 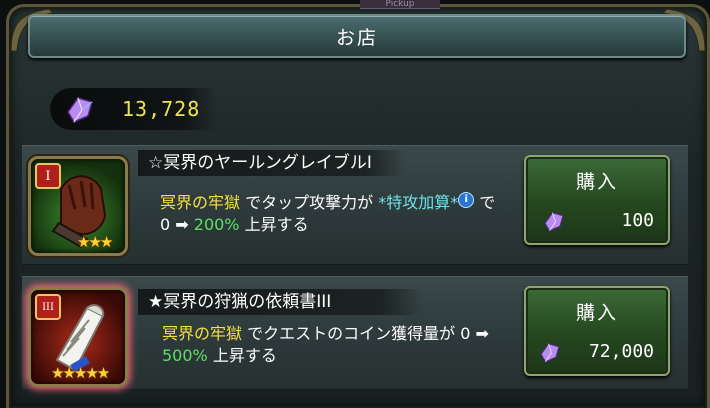 What do you see at coordinates (78, 337) in the screenshot?
I see `item-icon-frame: III ★★★★★` at bounding box center [78, 337].